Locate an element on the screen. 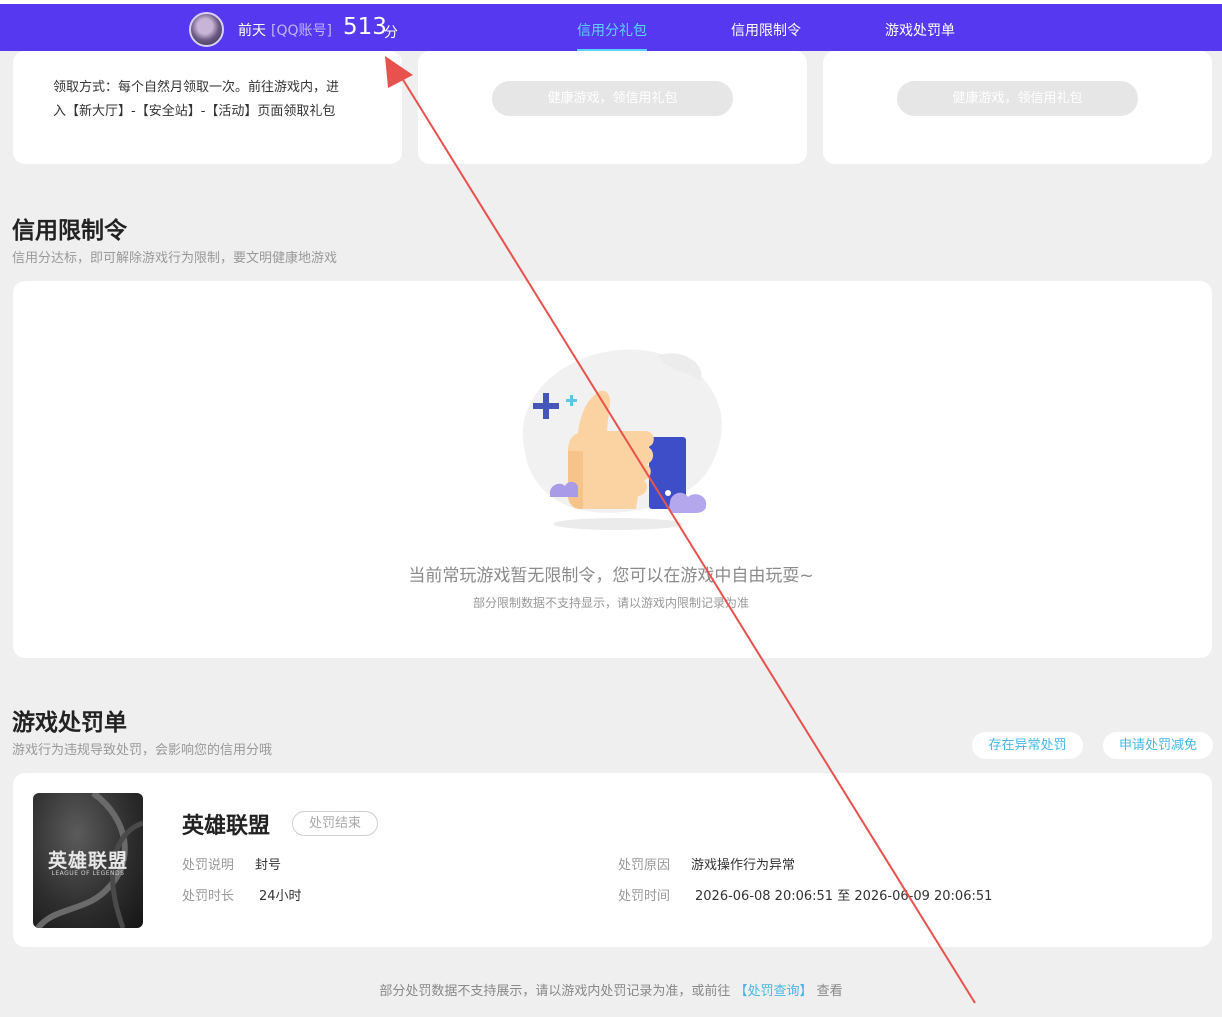  empty-state-note: 部分限制数据不支持显示，请以游戏内限制记录为准 is located at coordinates (610, 603).